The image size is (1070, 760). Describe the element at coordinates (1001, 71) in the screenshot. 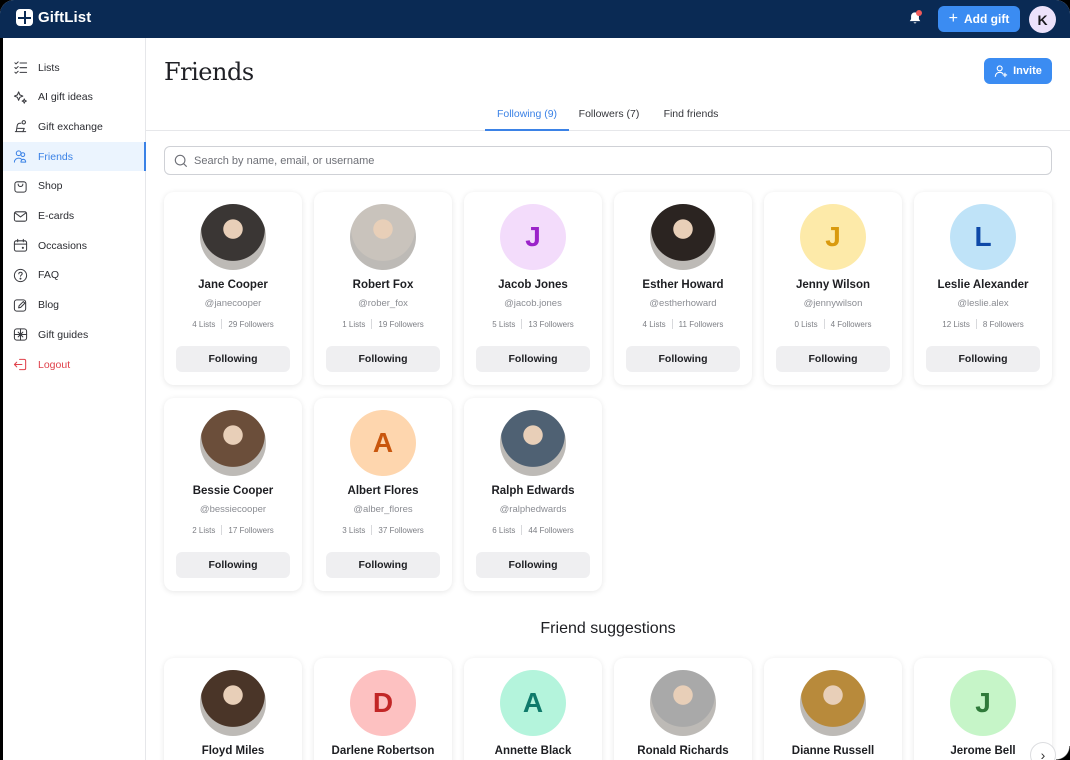

I see `add-user-icon` at that location.